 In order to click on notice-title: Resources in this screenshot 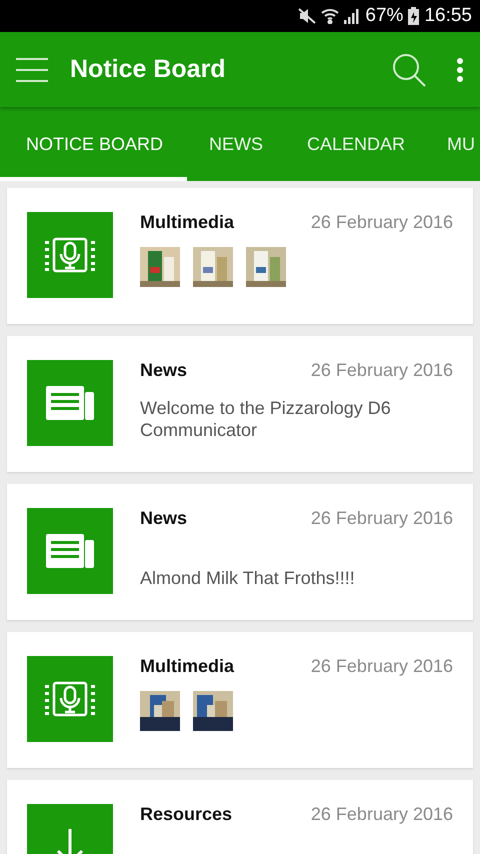, I will do `click(186, 814)`.